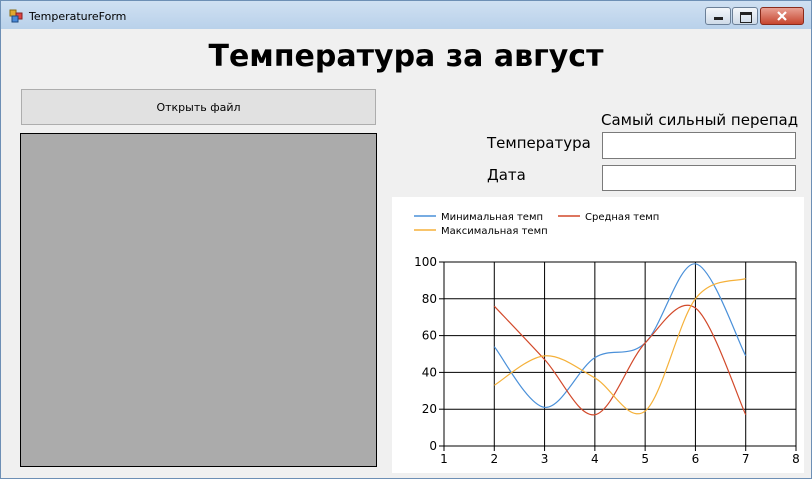  What do you see at coordinates (425, 262) in the screenshot?
I see `y-tick-label: 100` at bounding box center [425, 262].